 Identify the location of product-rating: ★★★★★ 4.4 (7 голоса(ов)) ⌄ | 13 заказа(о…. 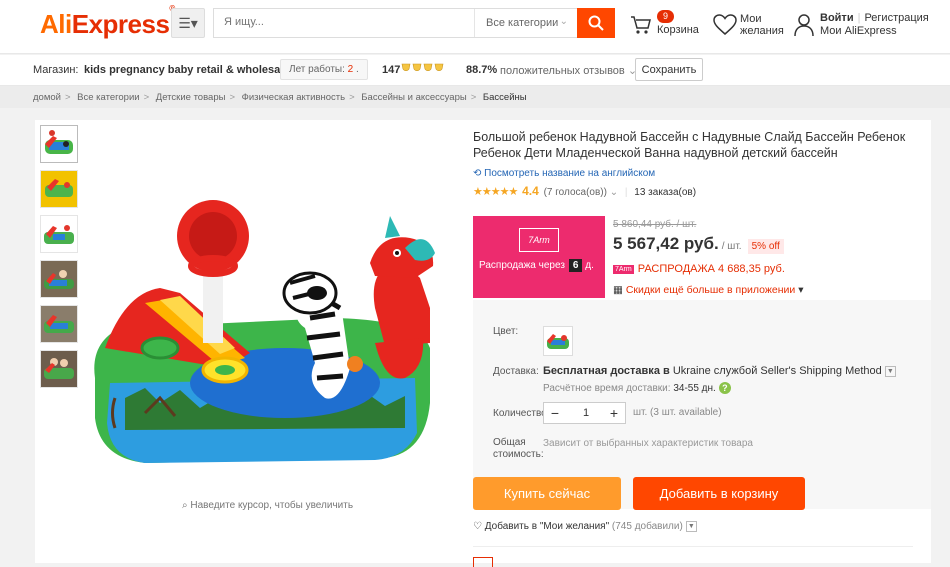
(585, 191).